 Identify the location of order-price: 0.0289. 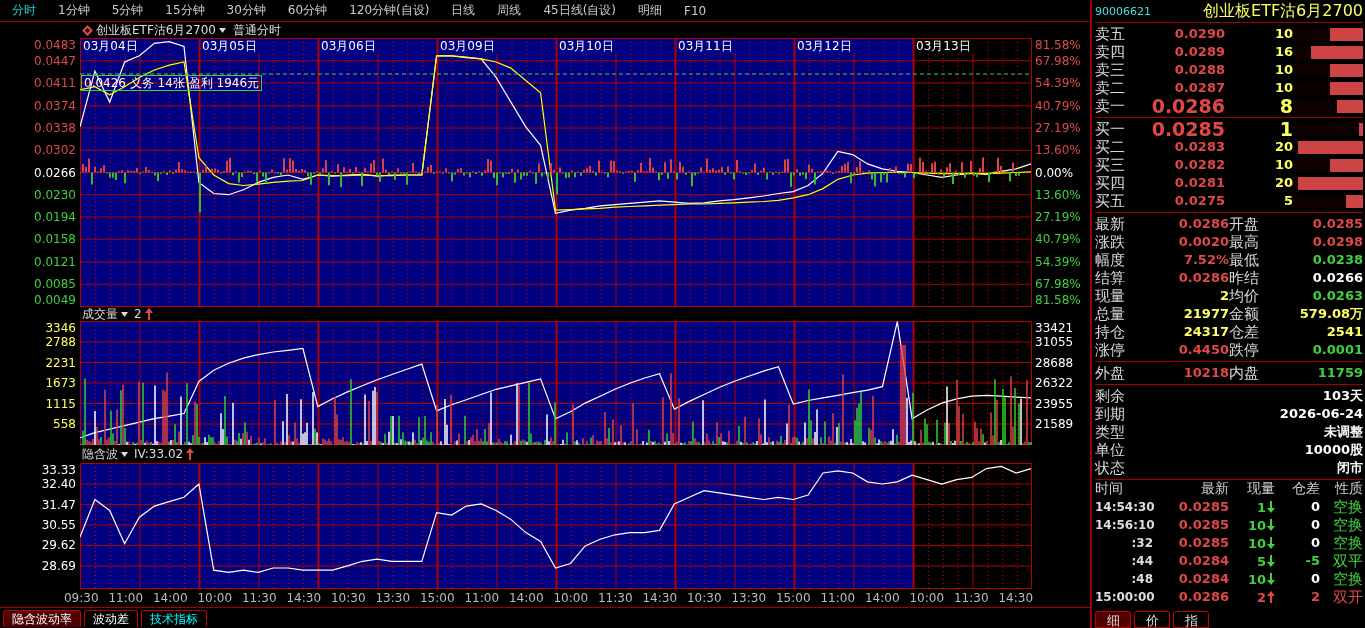
(1199, 52).